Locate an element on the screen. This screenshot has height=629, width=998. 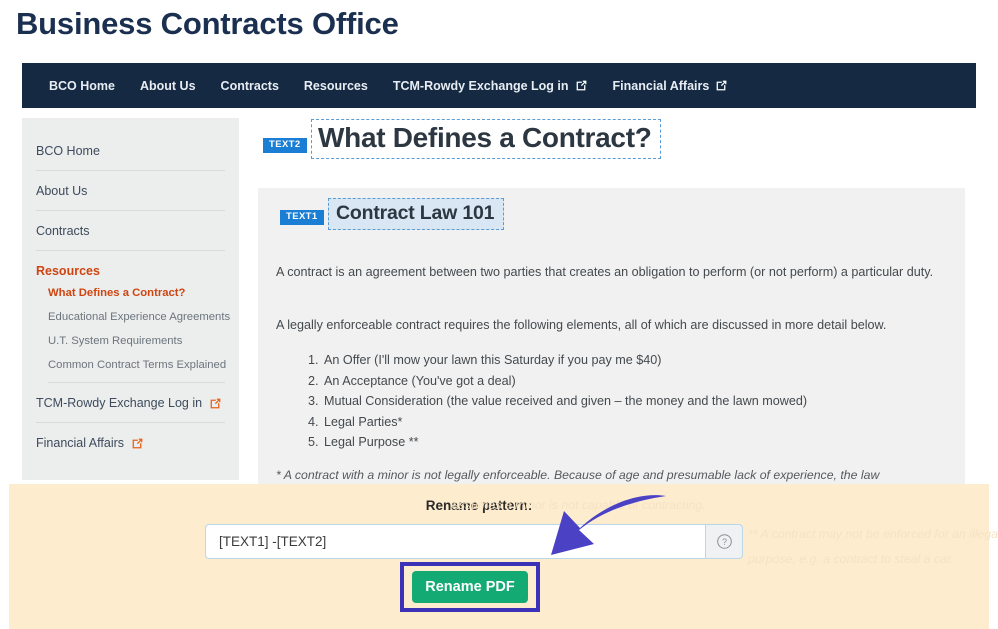
sidebar-subitem-label: What Defines a Contract? is located at coordinates (117, 293).